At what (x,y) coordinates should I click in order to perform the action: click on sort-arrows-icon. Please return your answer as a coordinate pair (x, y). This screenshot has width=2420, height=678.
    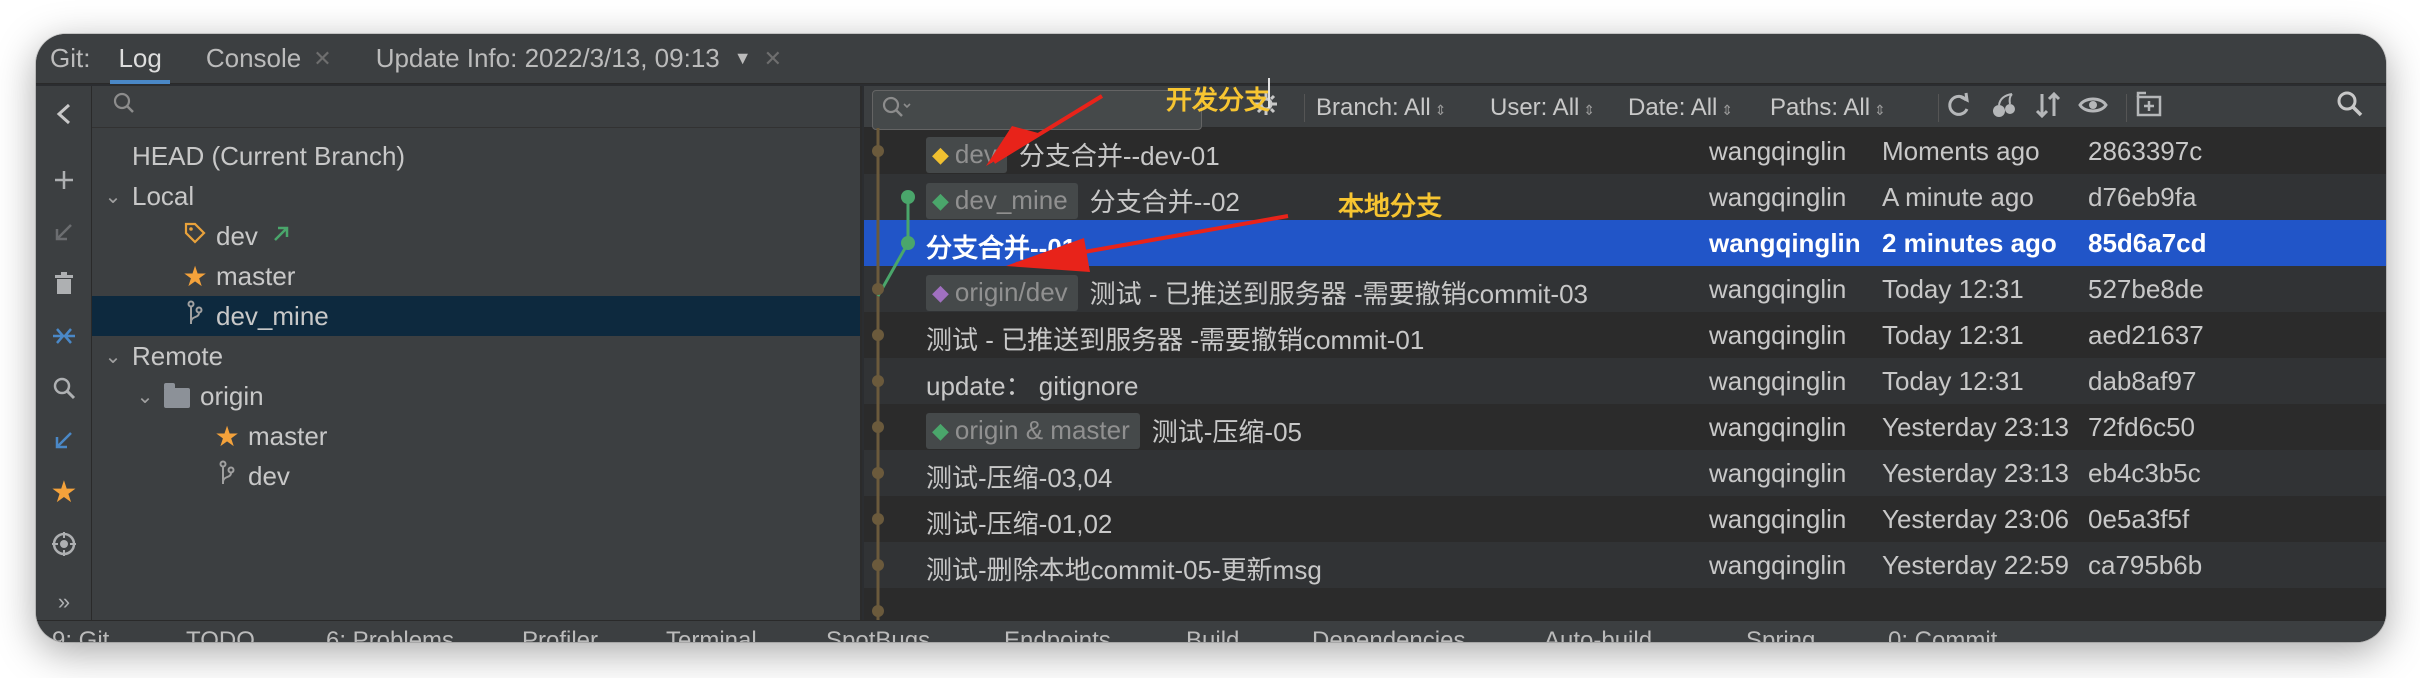
    Looking at the image, I should click on (2048, 108).